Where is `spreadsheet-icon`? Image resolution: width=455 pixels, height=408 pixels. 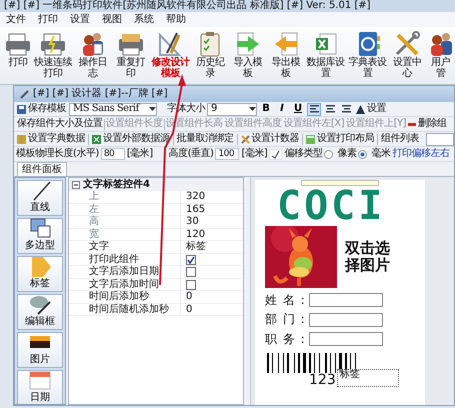
spreadsheet-icon is located at coordinates (96, 139).